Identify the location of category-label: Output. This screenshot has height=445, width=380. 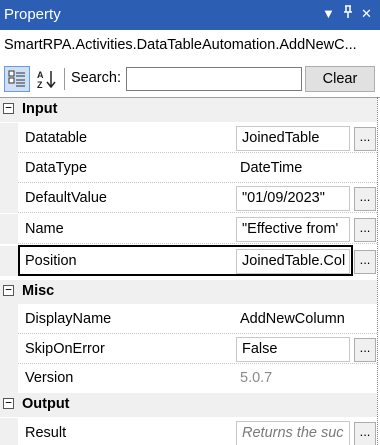
(46, 404).